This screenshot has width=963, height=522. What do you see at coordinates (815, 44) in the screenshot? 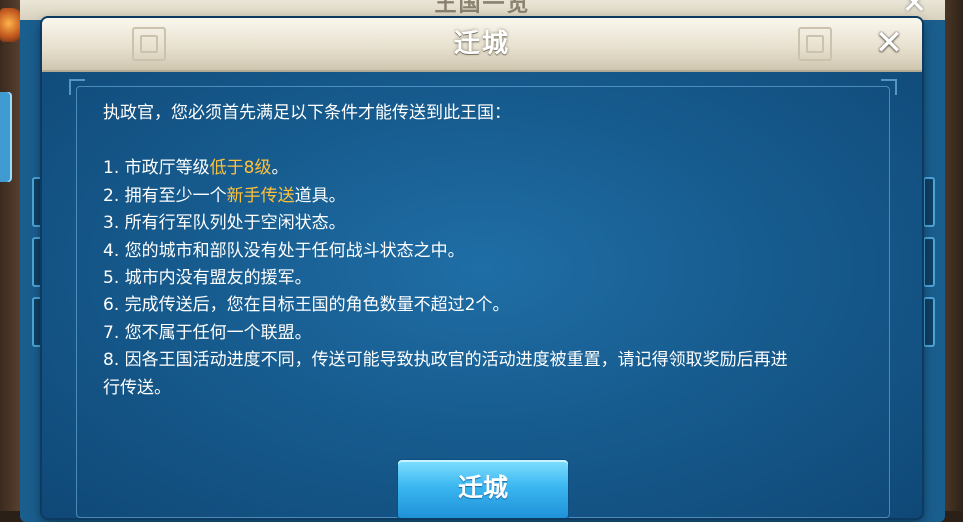
I see `fret-ornament-icon` at bounding box center [815, 44].